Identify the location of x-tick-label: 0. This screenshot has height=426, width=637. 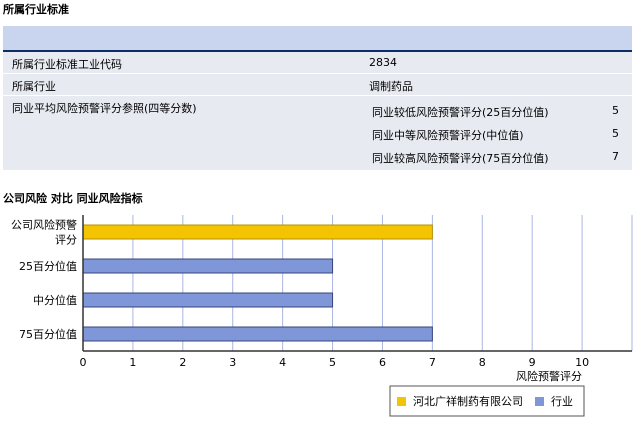
(83, 362).